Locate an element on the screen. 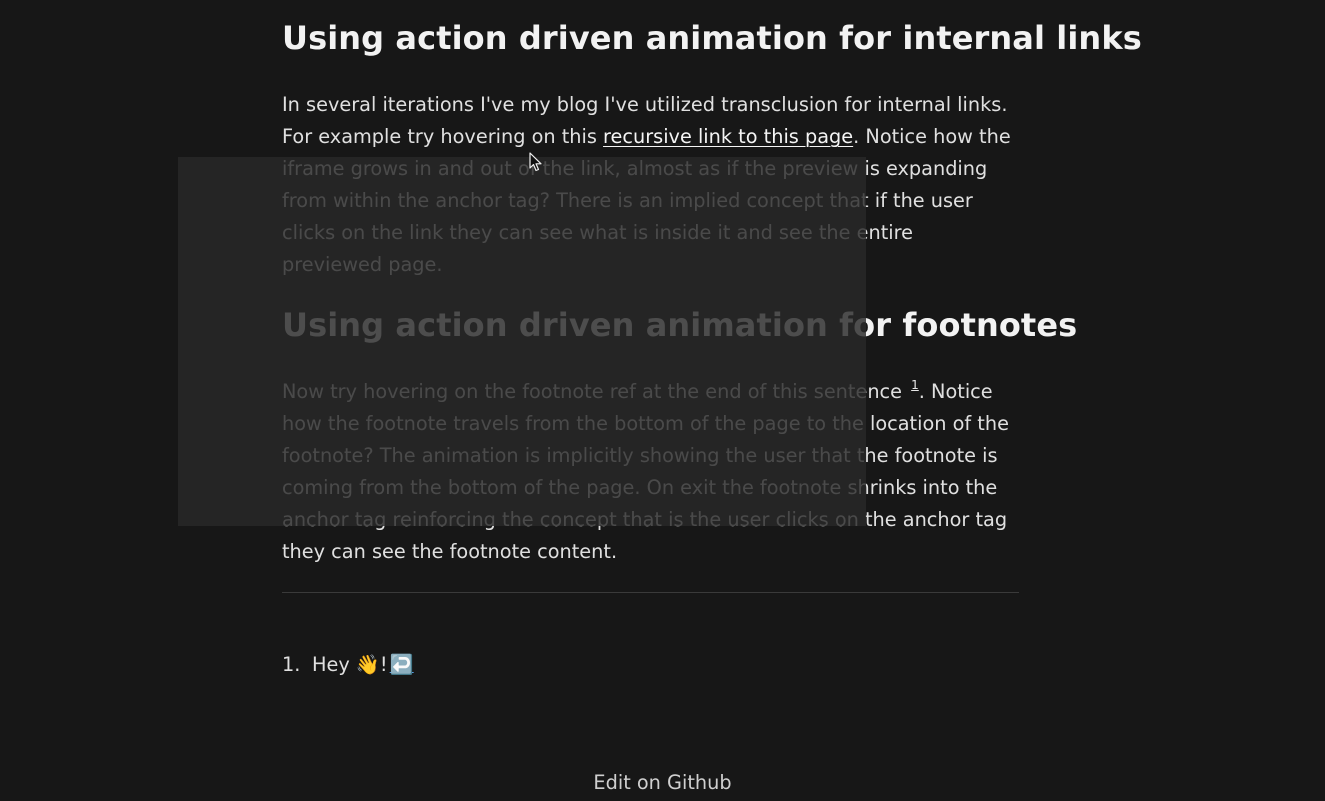 Image resolution: width=1325 pixels, height=801 pixels. footnotes-divider is located at coordinates (650, 592).